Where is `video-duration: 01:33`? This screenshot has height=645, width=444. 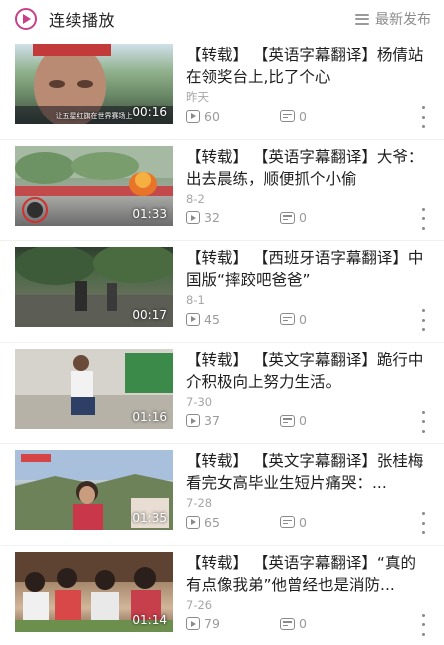 video-duration: 01:33 is located at coordinates (149, 213).